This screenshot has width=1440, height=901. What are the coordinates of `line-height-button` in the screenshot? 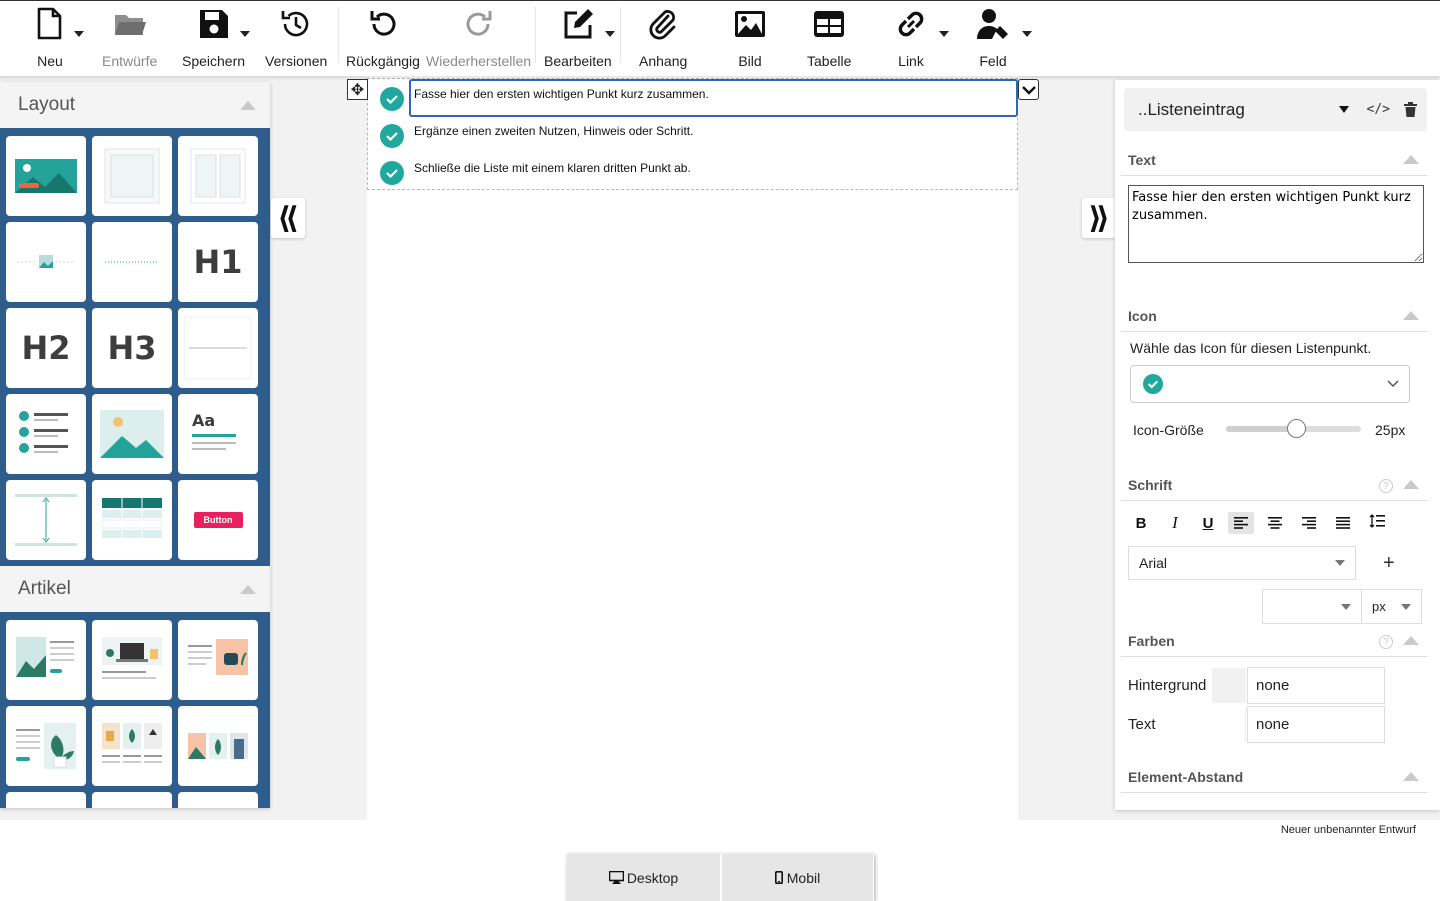 It's located at (1377, 521).